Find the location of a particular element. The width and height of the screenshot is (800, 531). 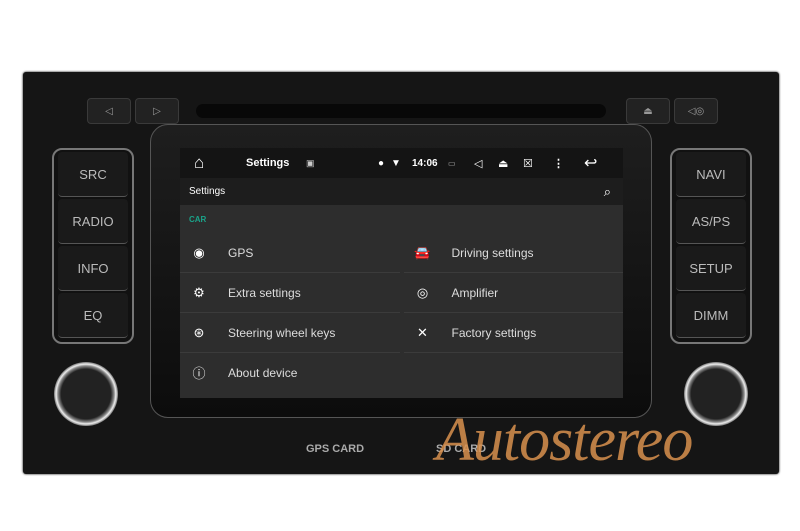

gps-icon: ◉ is located at coordinates (199, 252).